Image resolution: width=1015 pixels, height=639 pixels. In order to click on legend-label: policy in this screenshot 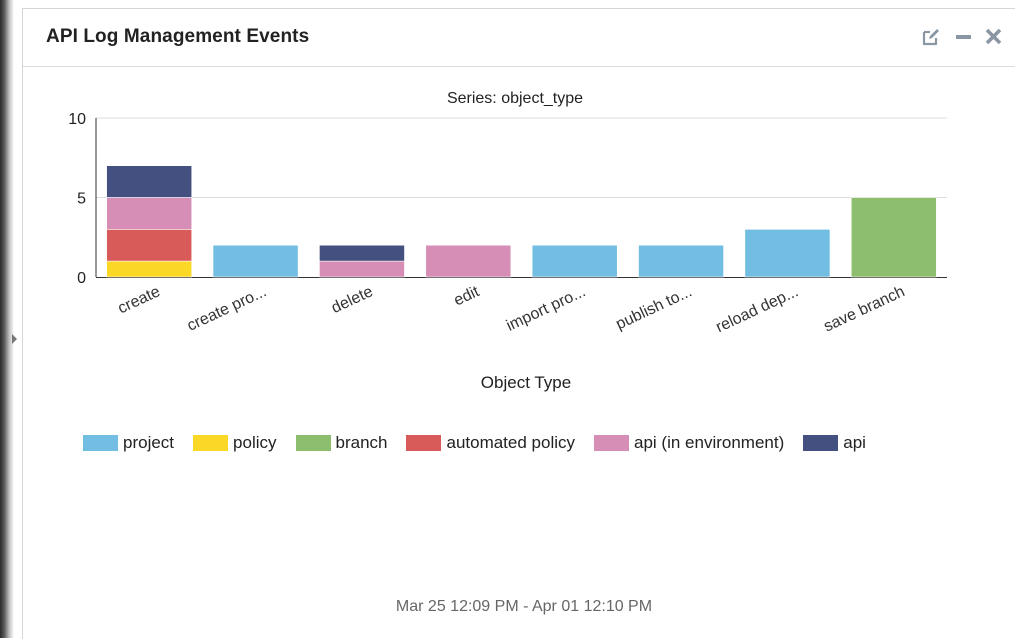, I will do `click(255, 442)`.